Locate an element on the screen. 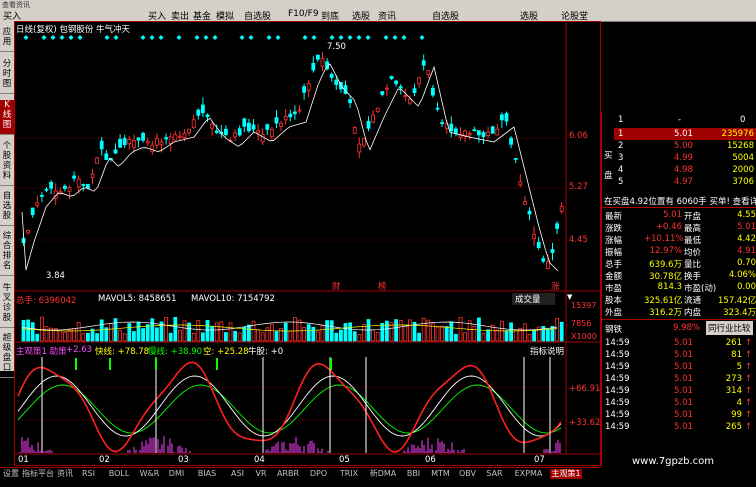 The image size is (756, 487). volume-total: 总手: 6396042 is located at coordinates (46, 301).